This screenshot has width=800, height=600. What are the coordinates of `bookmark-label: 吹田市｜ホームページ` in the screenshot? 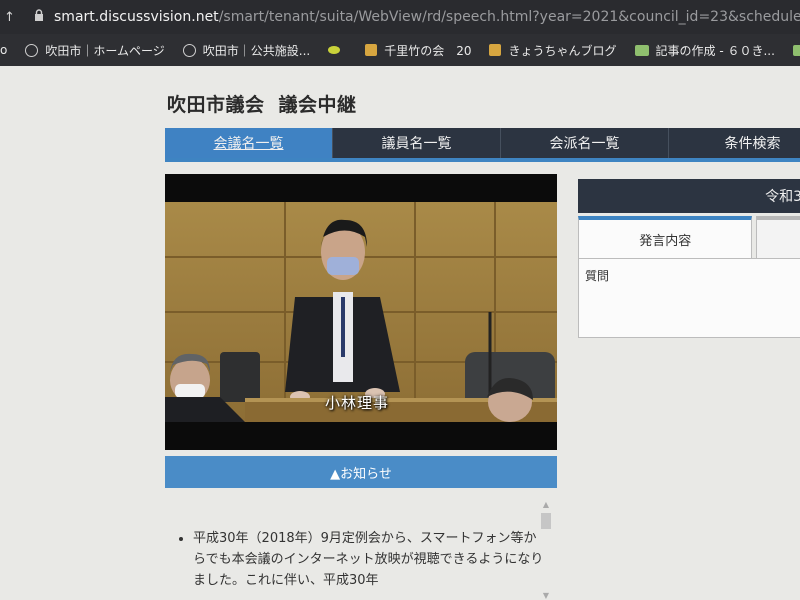 It's located at (105, 50).